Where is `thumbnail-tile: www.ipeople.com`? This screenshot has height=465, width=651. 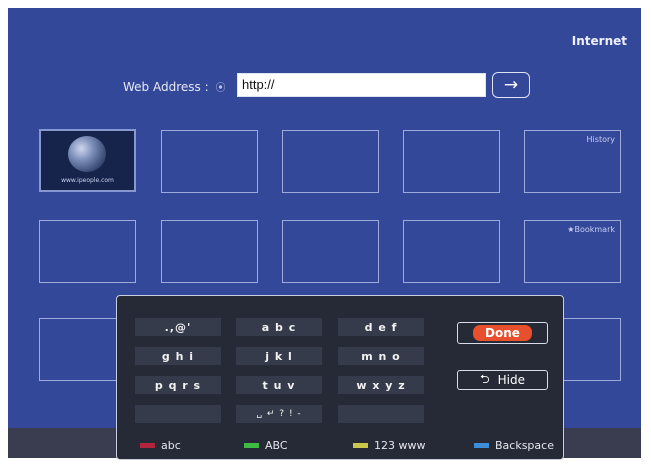 thumbnail-tile: www.ipeople.com is located at coordinates (87, 160).